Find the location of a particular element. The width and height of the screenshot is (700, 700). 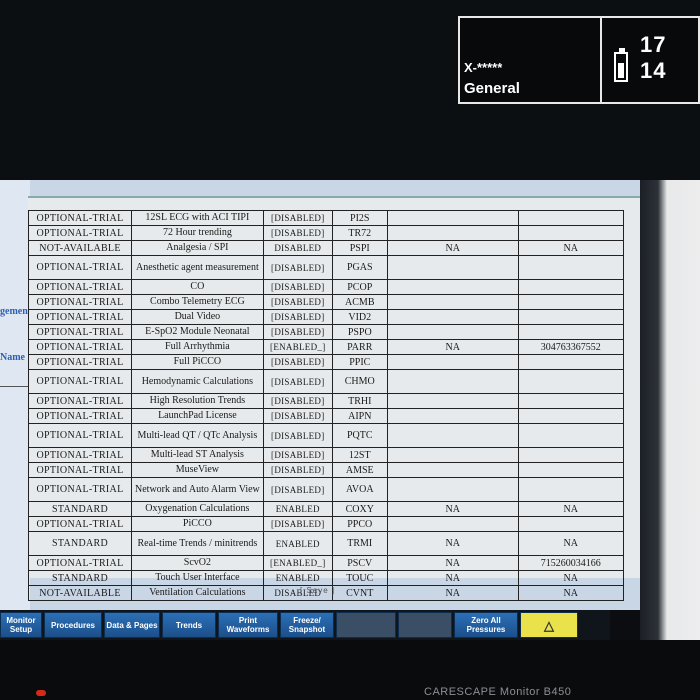

power-led-icon is located at coordinates (41, 693).